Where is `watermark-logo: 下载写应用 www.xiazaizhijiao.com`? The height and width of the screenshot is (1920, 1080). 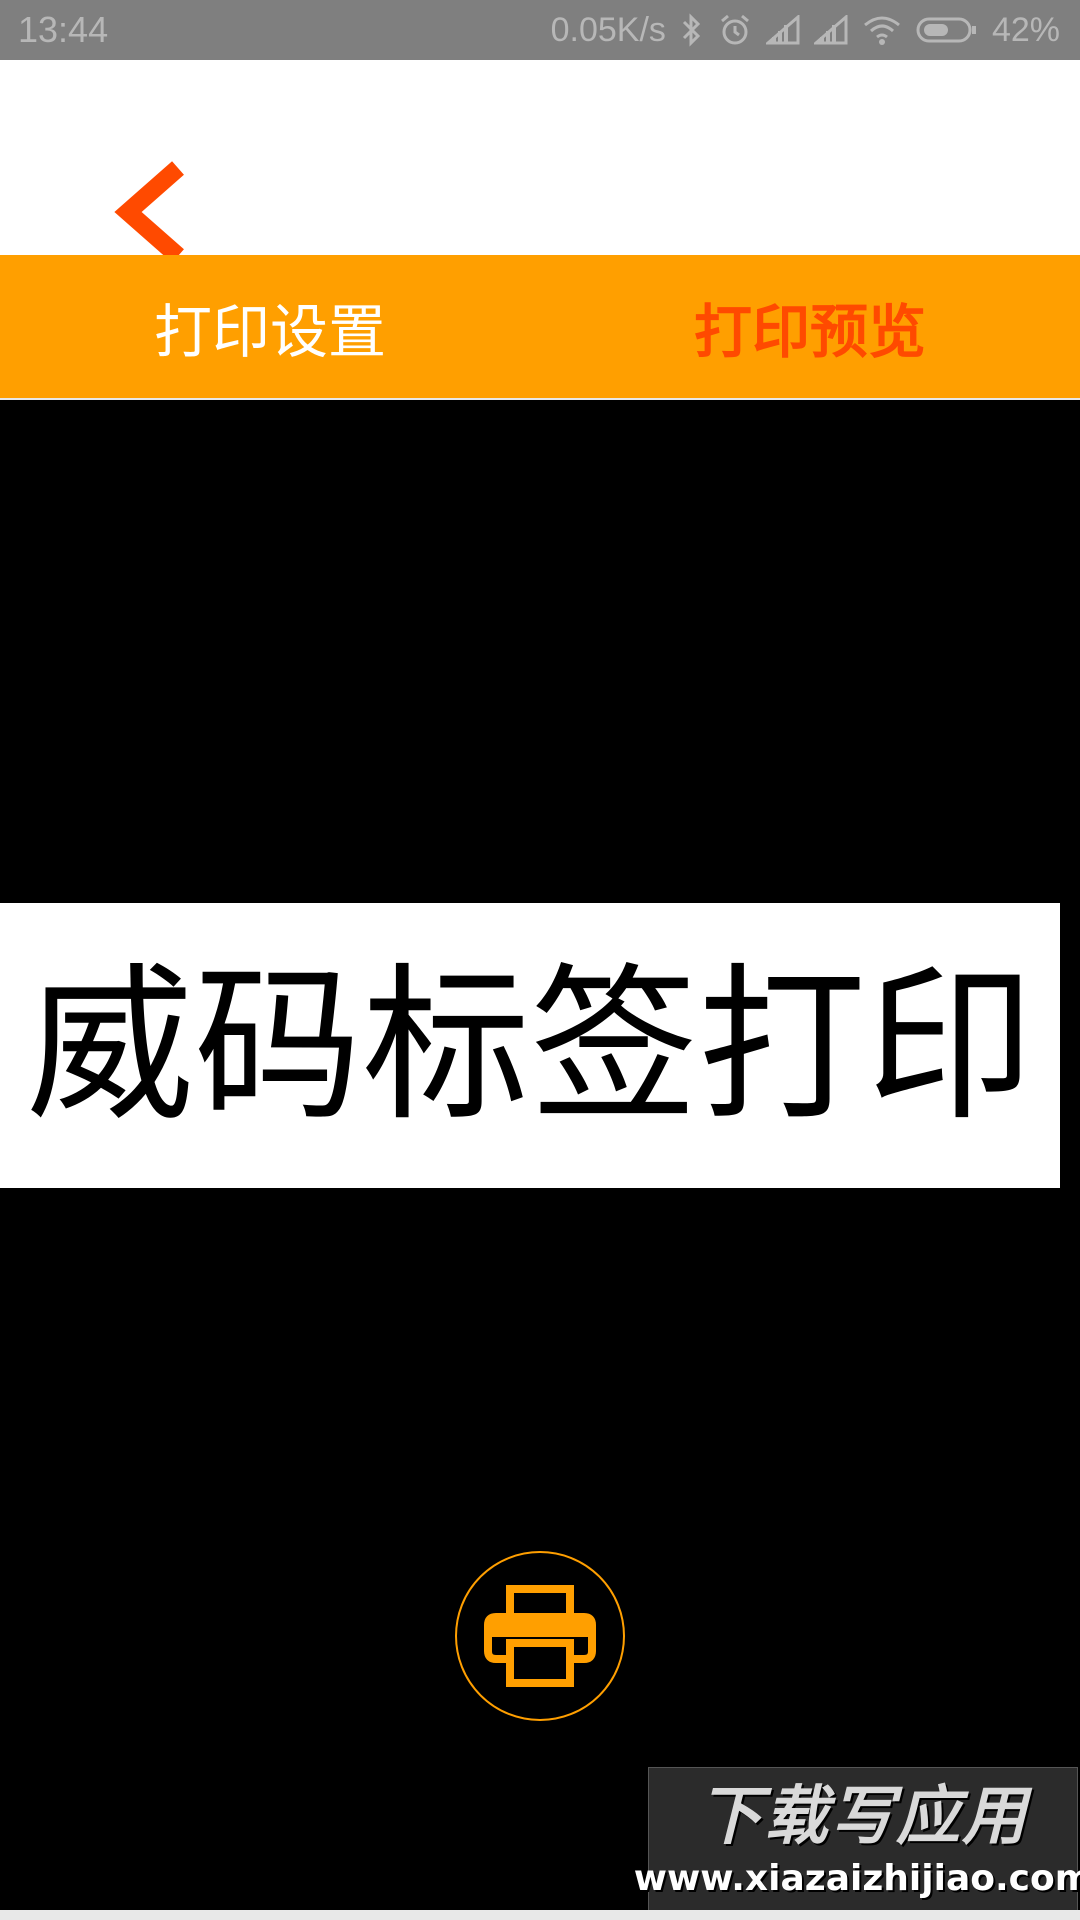 watermark-logo: 下载写应用 www.xiazaizhijiao.com is located at coordinates (857, 1840).